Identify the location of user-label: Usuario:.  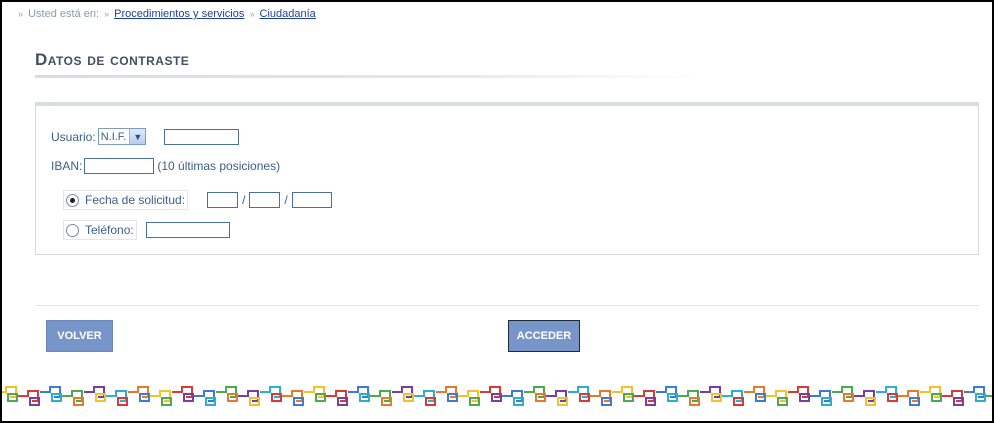
(73, 136).